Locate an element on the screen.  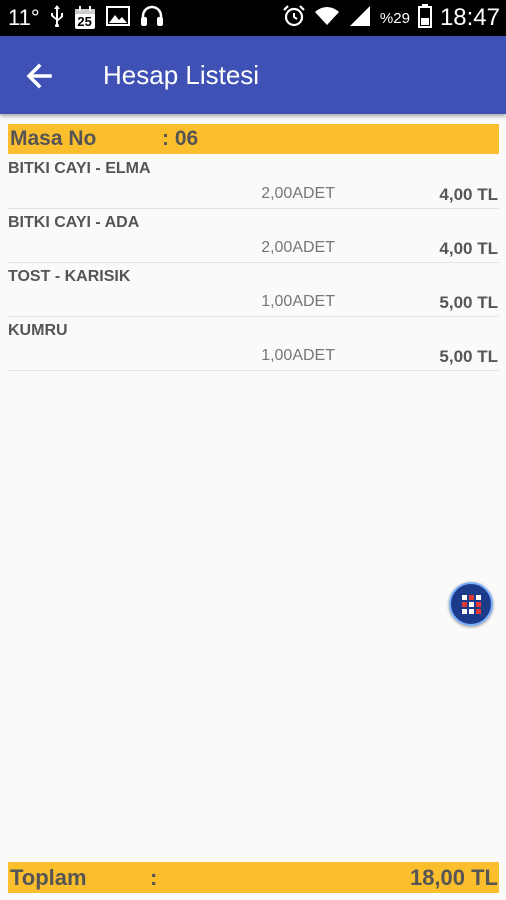
headset-icon is located at coordinates (152, 18).